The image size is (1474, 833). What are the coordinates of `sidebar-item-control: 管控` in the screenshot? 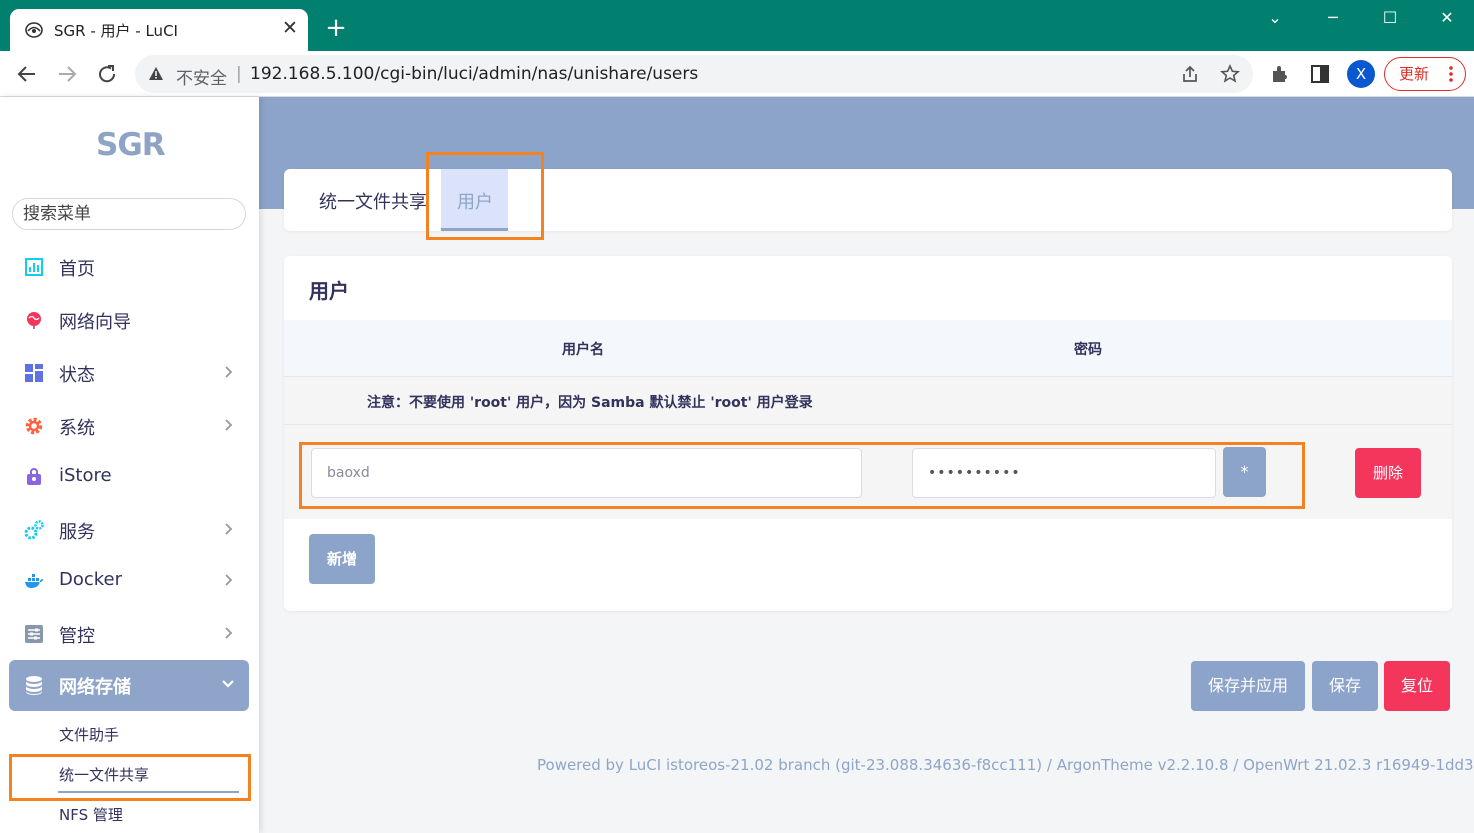 It's located at (129, 634).